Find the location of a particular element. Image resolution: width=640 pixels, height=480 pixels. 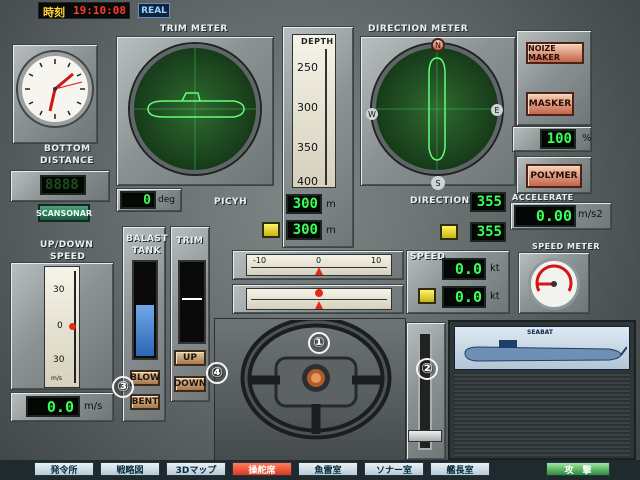

ballast-level-fill is located at coordinates (145, 330).